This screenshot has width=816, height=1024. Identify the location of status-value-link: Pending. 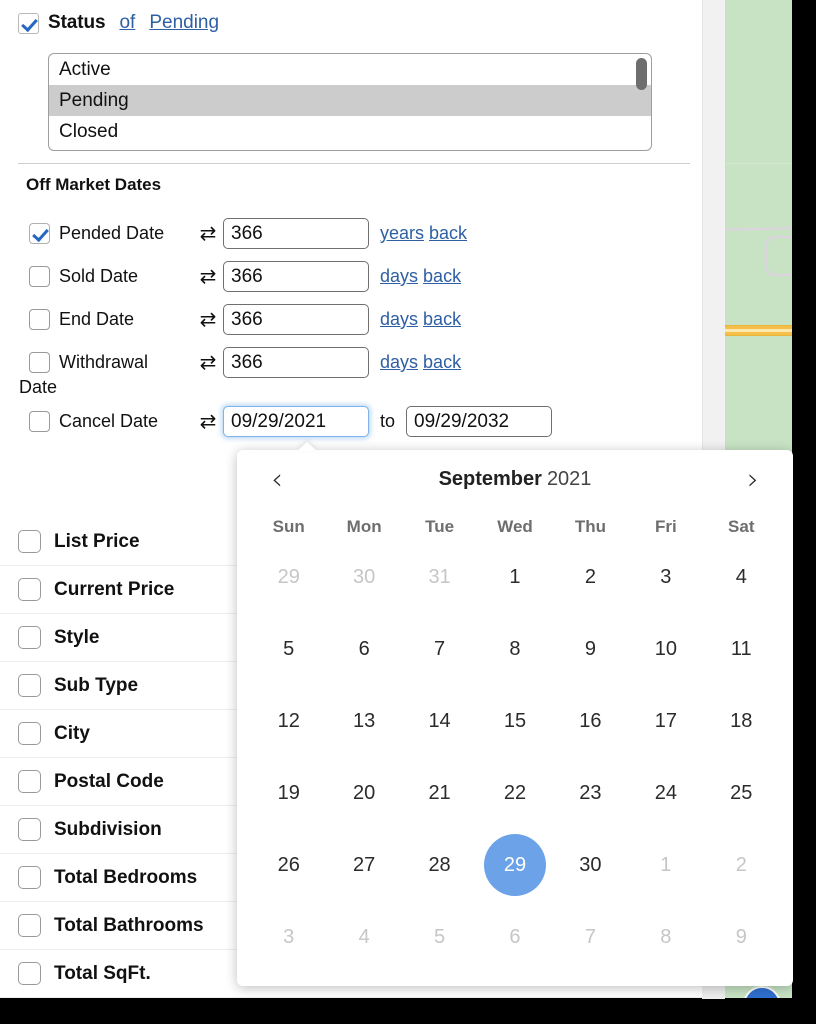
(184, 23).